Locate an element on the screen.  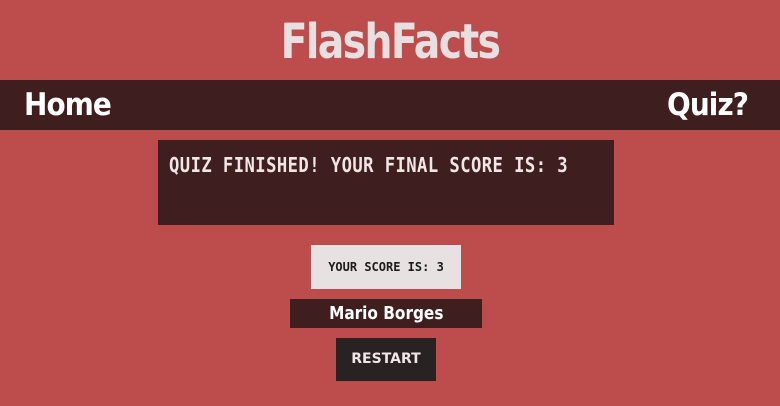
restart-button: RESTART is located at coordinates (386, 359).